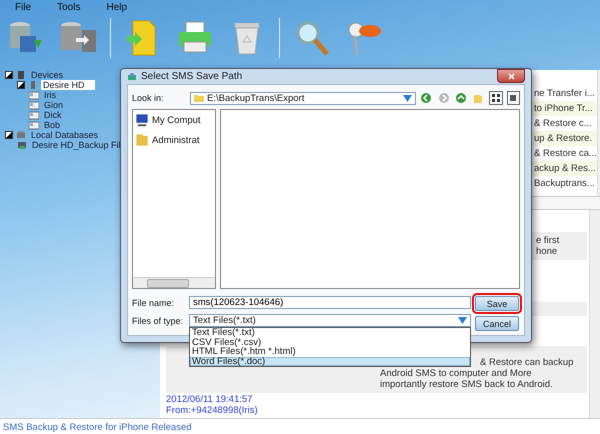 Image resolution: width=600 pixels, height=434 pixels. Describe the element at coordinates (191, 76) in the screenshot. I see `dialog-title: Select SMS Save Path` at that location.